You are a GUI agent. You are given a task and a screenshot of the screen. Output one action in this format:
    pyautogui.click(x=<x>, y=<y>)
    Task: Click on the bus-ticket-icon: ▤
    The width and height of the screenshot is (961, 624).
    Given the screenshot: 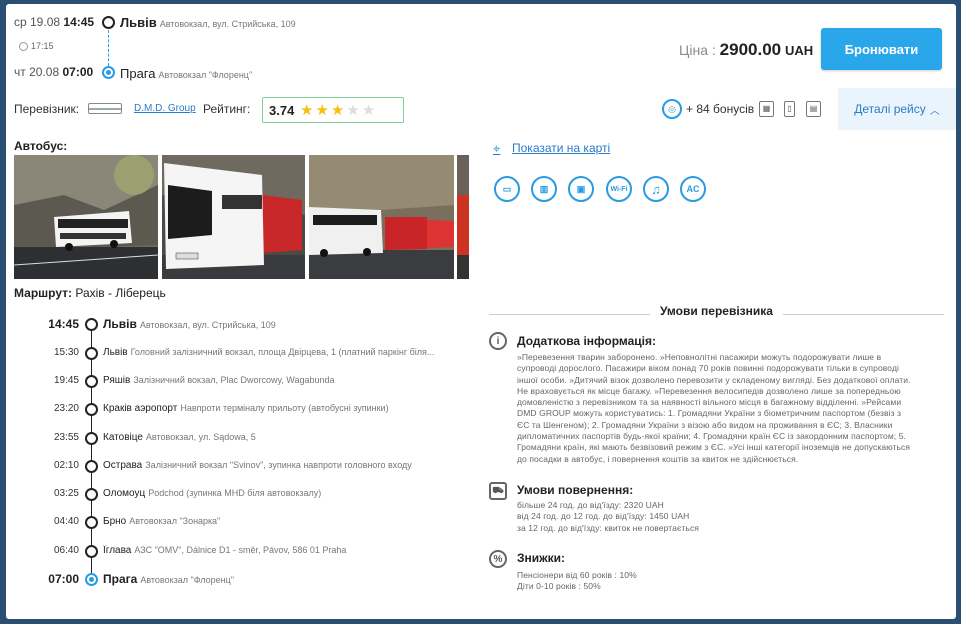 What is the action you would take?
    pyautogui.click(x=813, y=109)
    